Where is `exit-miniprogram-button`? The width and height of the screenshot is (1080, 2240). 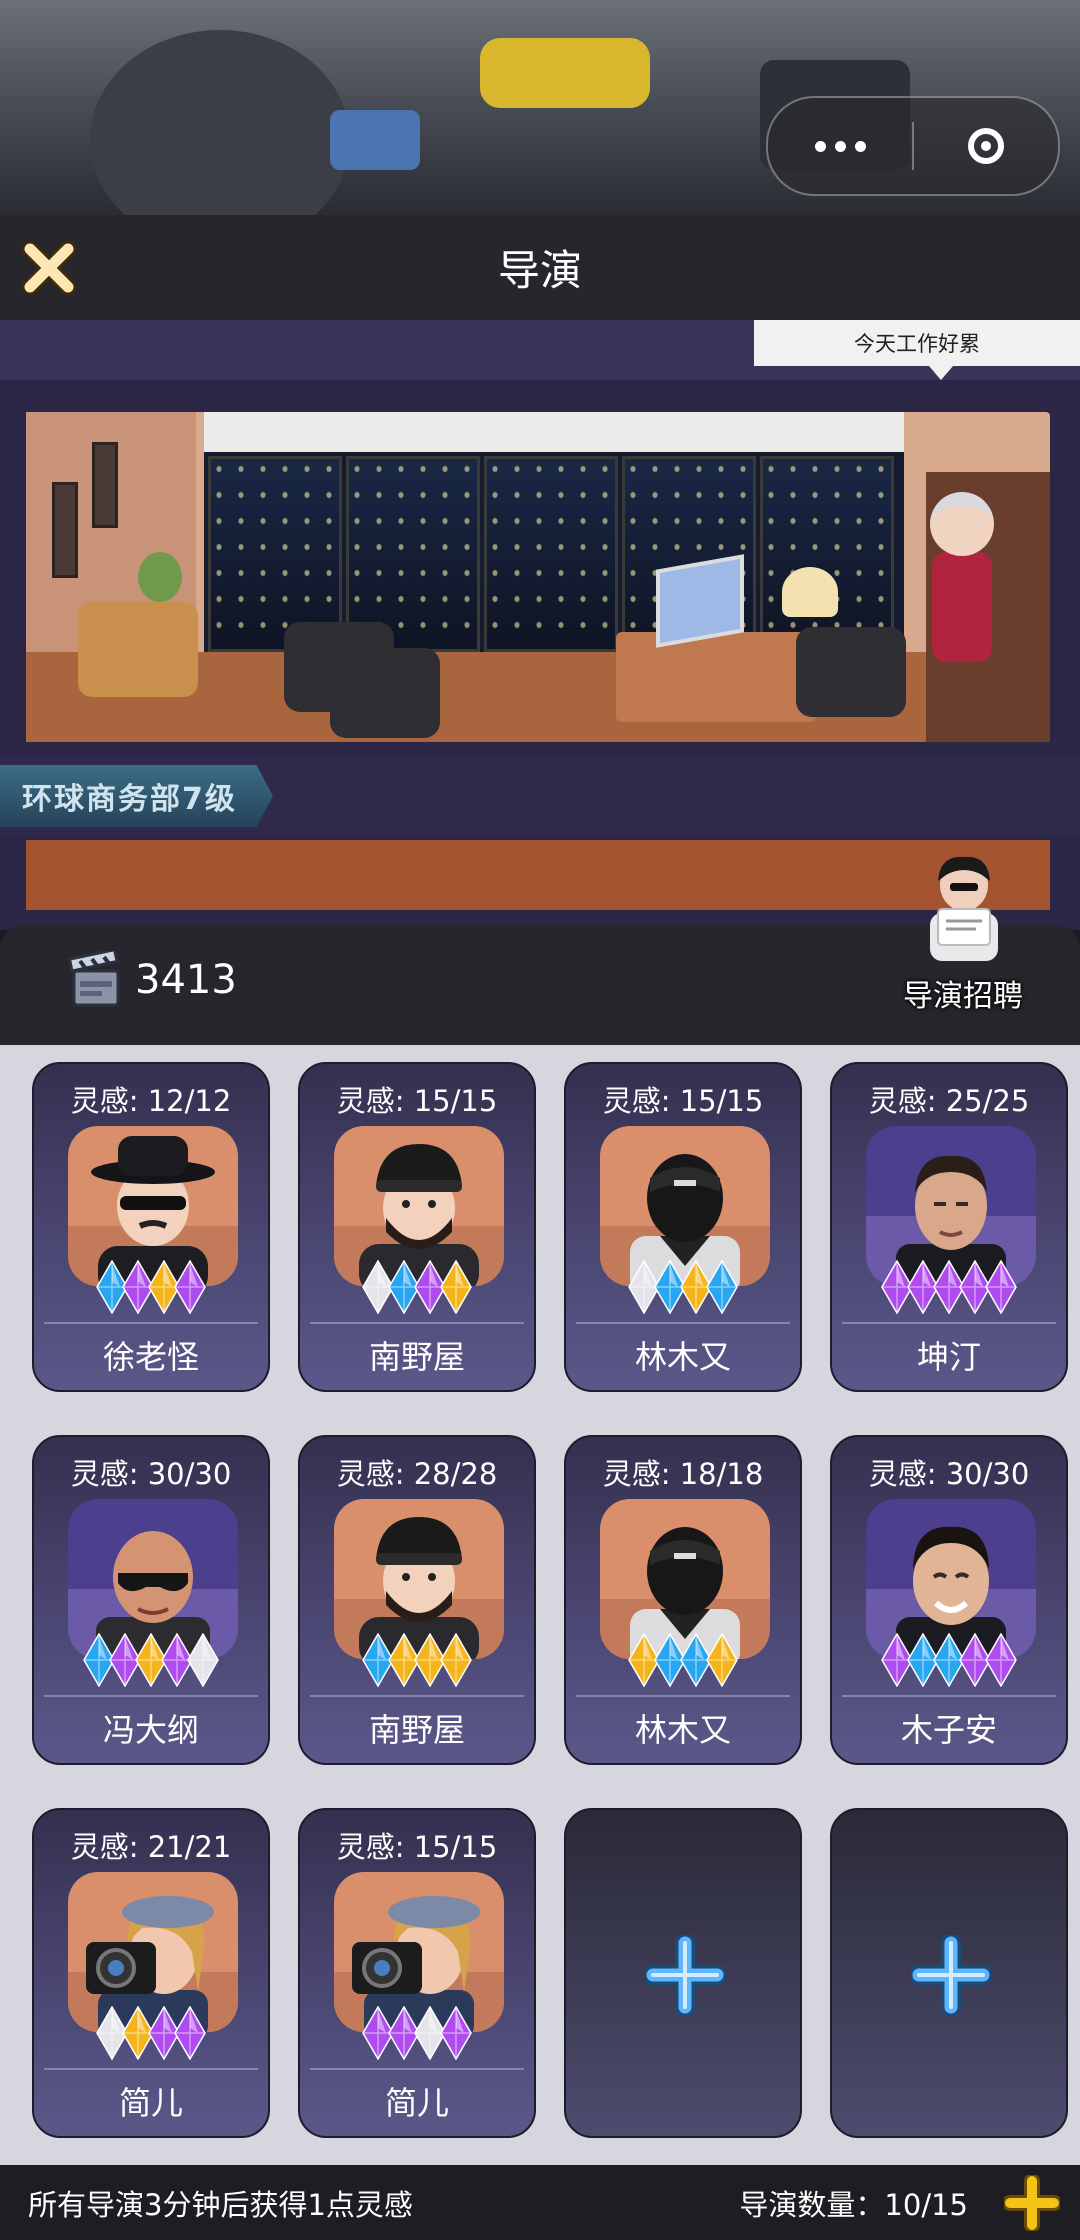 exit-miniprogram-button is located at coordinates (986, 146).